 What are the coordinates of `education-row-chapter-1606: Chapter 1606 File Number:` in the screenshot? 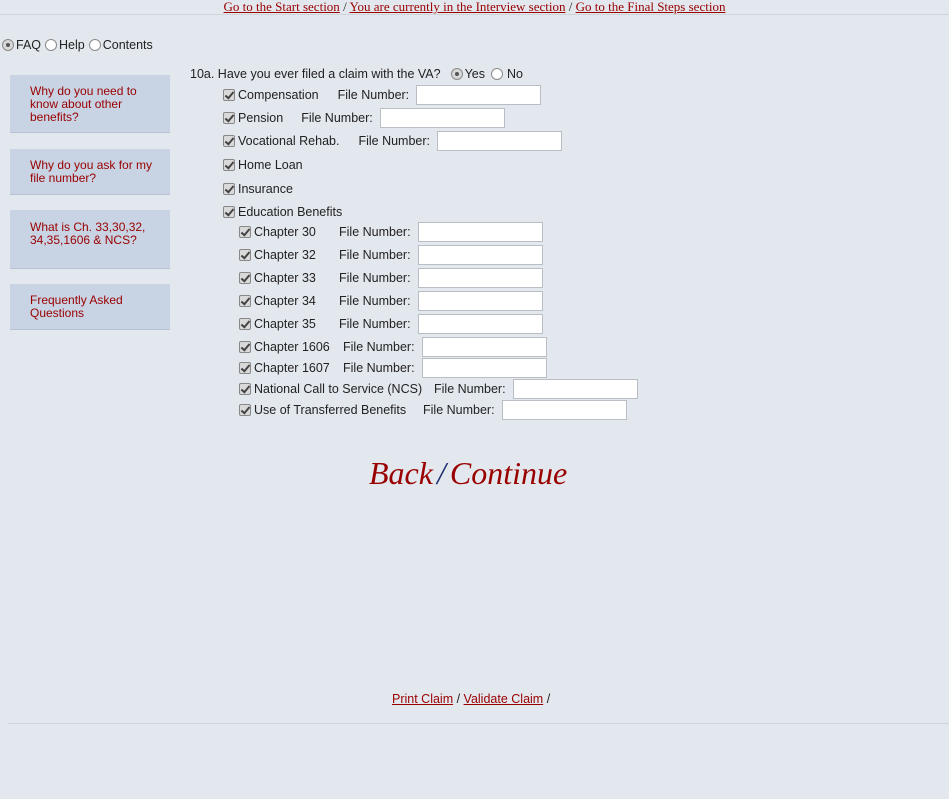 It's located at (393, 347).